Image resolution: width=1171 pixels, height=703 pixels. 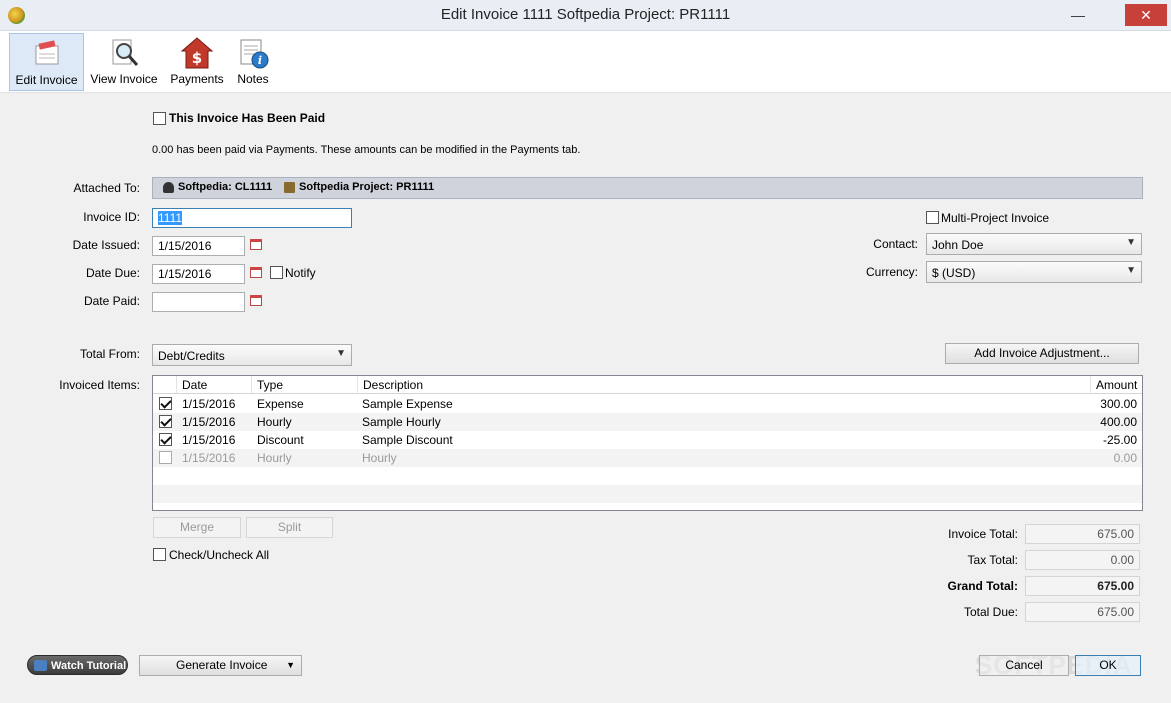 What do you see at coordinates (124, 79) in the screenshot?
I see `tab-label: View Invoice` at bounding box center [124, 79].